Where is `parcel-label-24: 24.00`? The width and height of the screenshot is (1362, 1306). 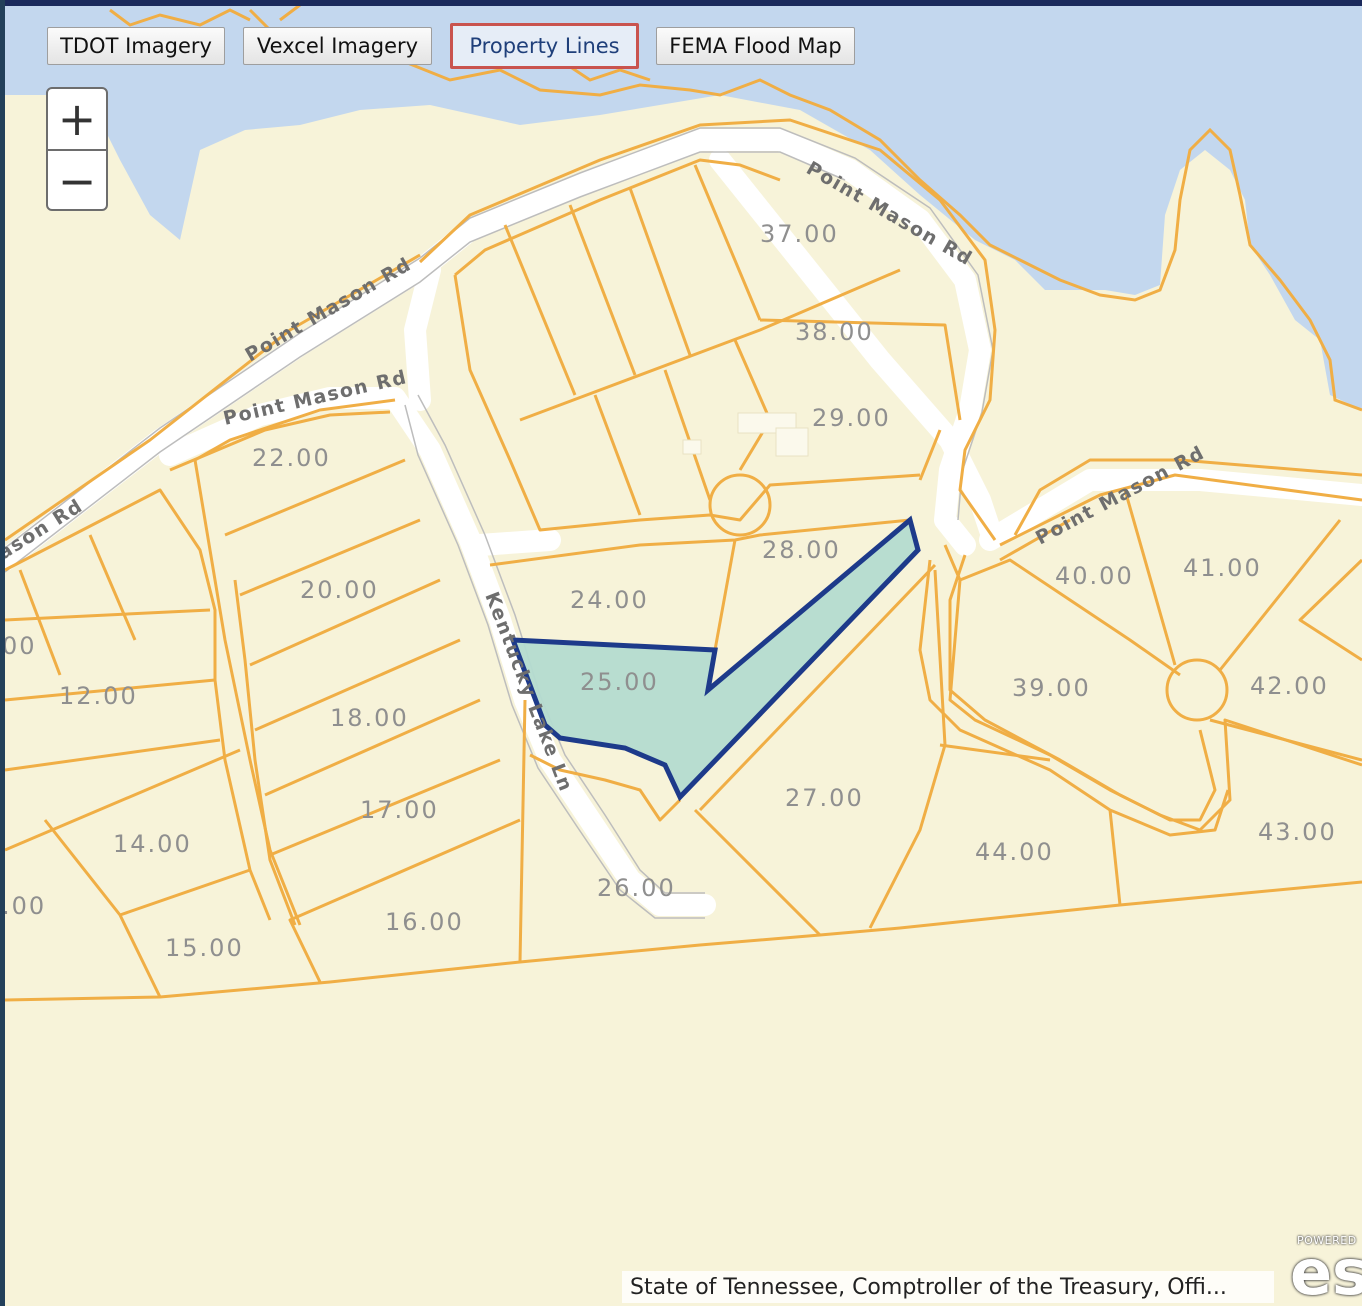
parcel-label-24: 24.00 is located at coordinates (609, 600).